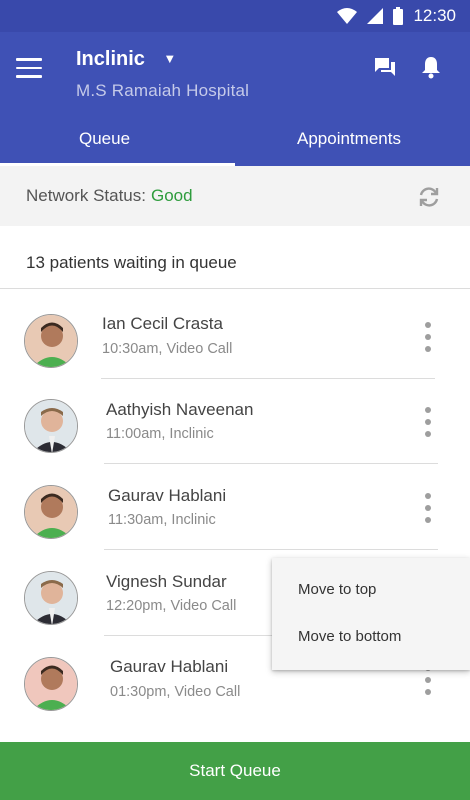 The height and width of the screenshot is (800, 470). I want to click on dropdown-caret-icon: ▼, so click(170, 58).